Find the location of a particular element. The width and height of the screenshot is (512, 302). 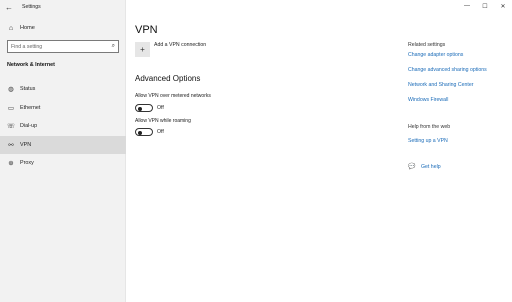

sidebar-item-proxy: ⊕ Proxy is located at coordinates (63, 163).